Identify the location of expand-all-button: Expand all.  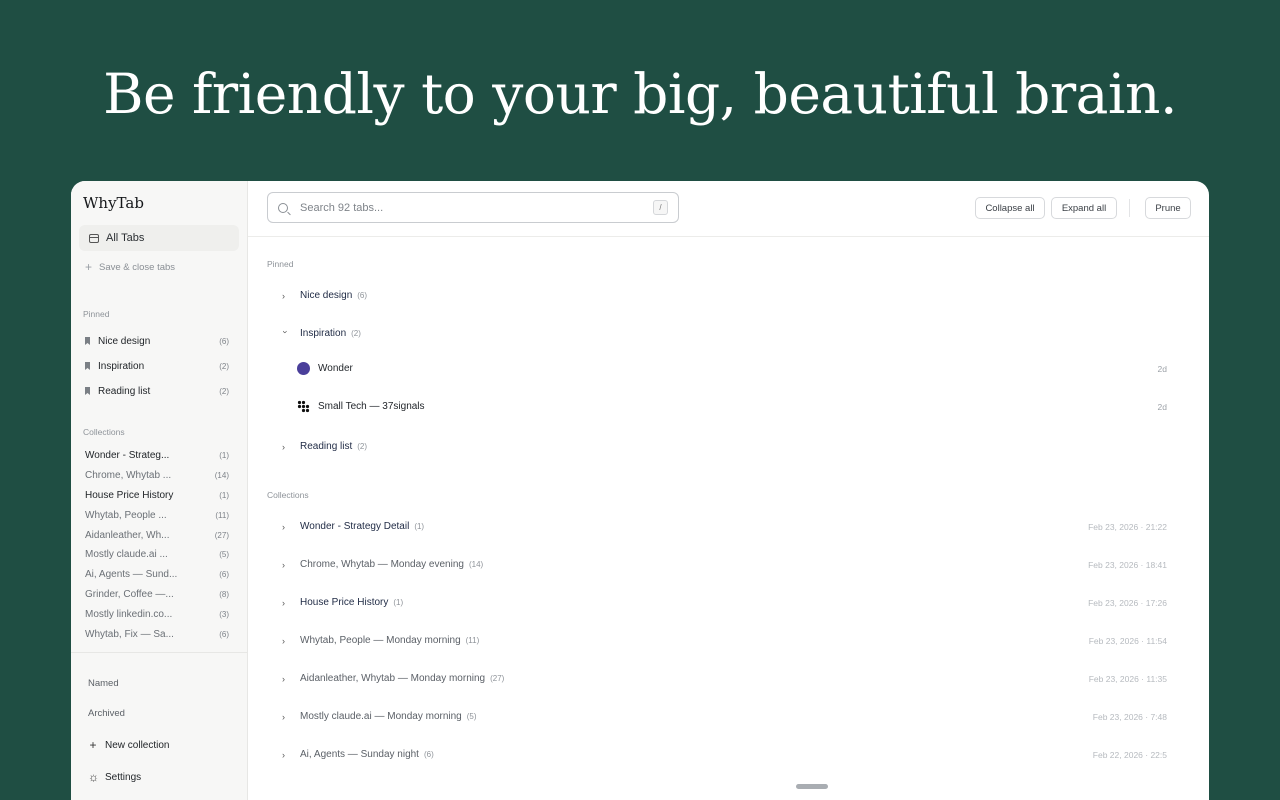
(1084, 208).